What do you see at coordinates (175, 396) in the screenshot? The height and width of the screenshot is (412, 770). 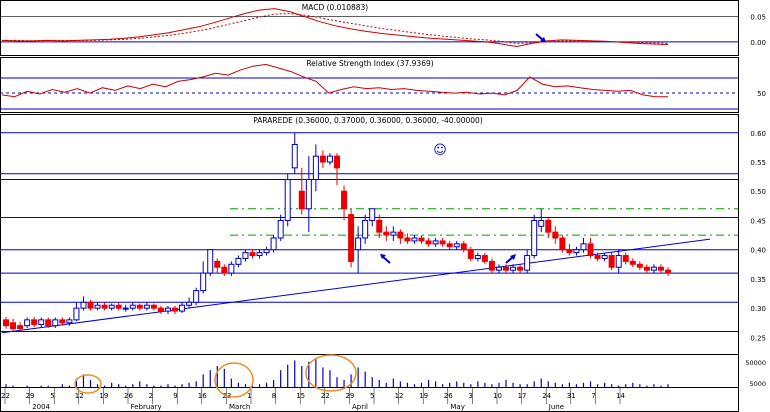 I see `date-tick-label: 9` at bounding box center [175, 396].